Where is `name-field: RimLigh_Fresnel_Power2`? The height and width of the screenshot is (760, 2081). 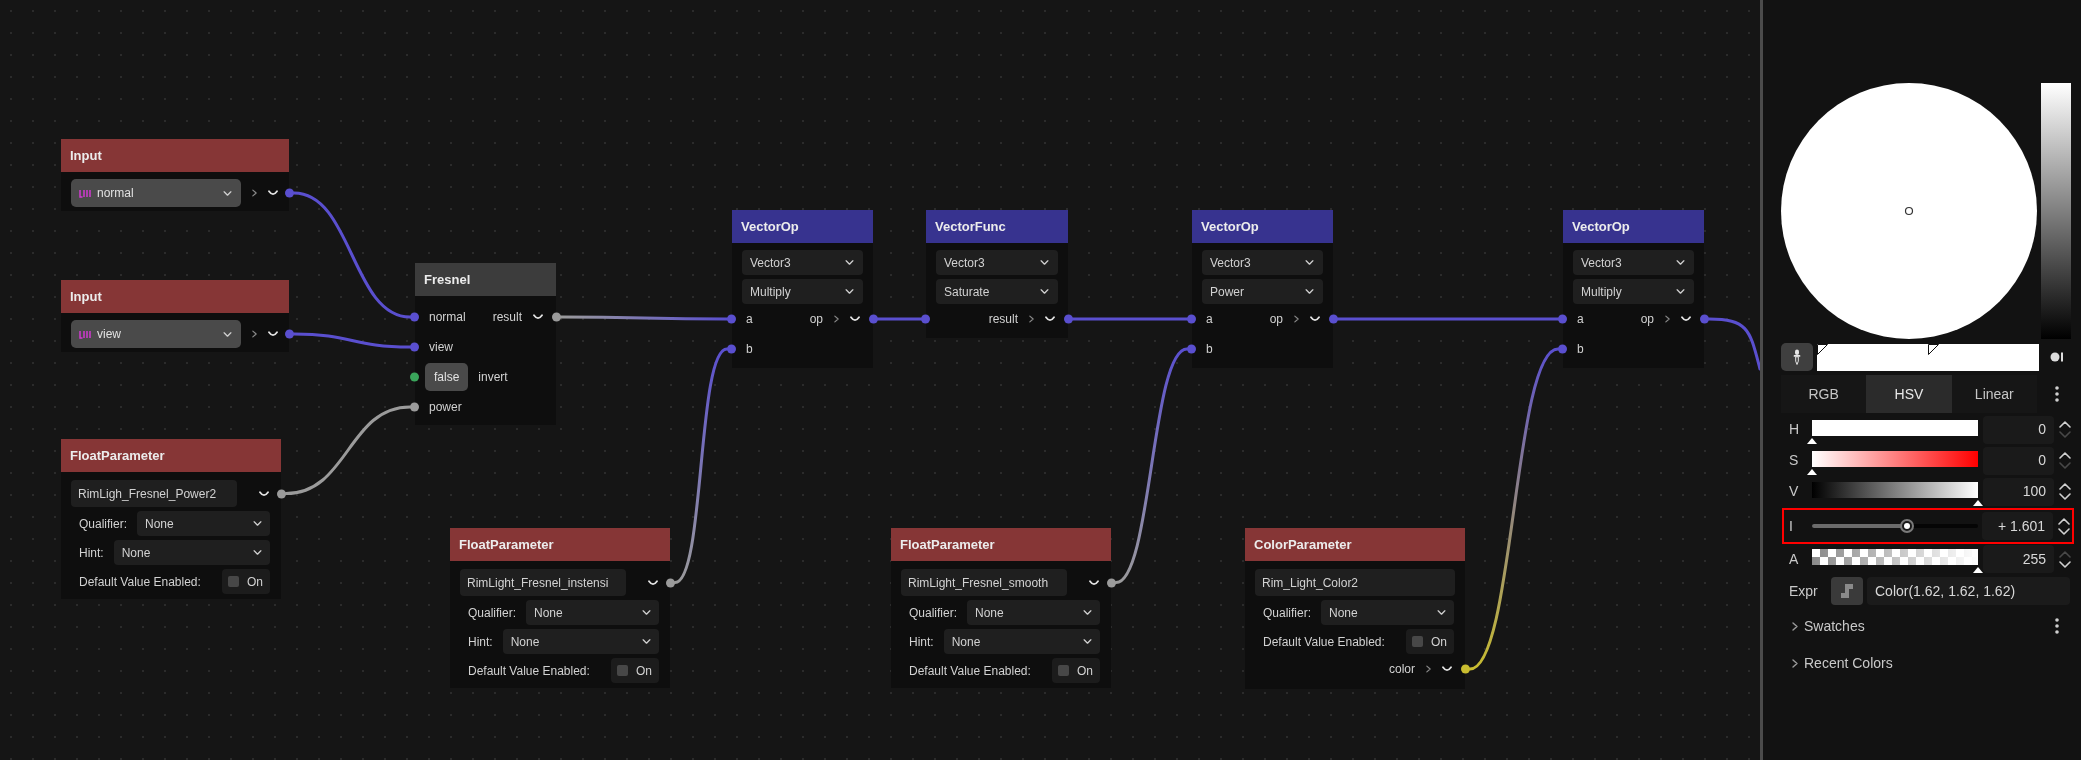 name-field: RimLigh_Fresnel_Power2 is located at coordinates (154, 493).